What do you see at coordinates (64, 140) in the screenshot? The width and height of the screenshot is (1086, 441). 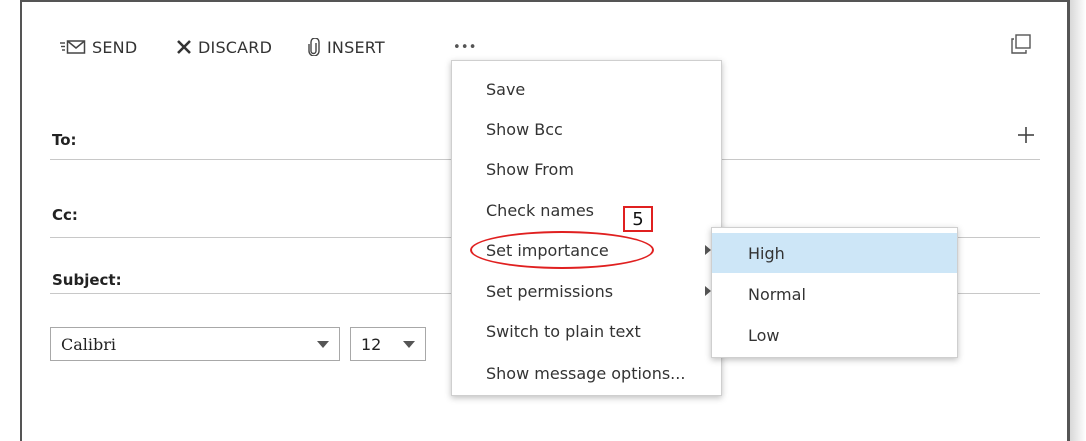 I see `to-label: To:` at bounding box center [64, 140].